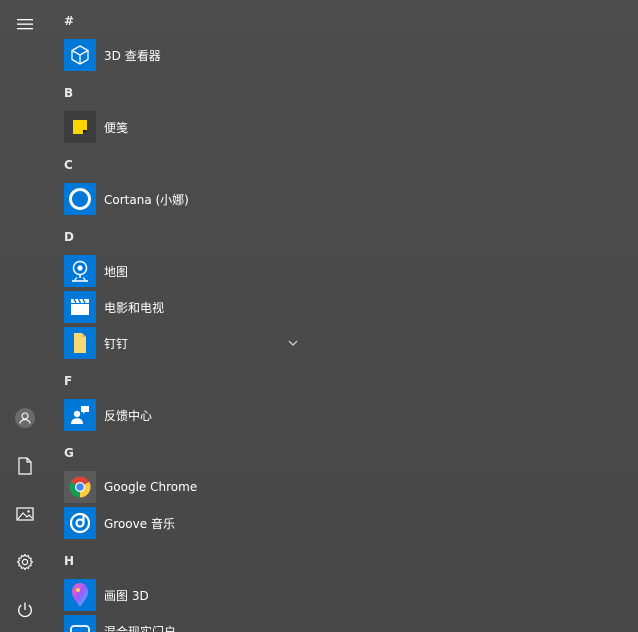  I want to click on app-movies-tv: 电影和电视, so click(184, 307).